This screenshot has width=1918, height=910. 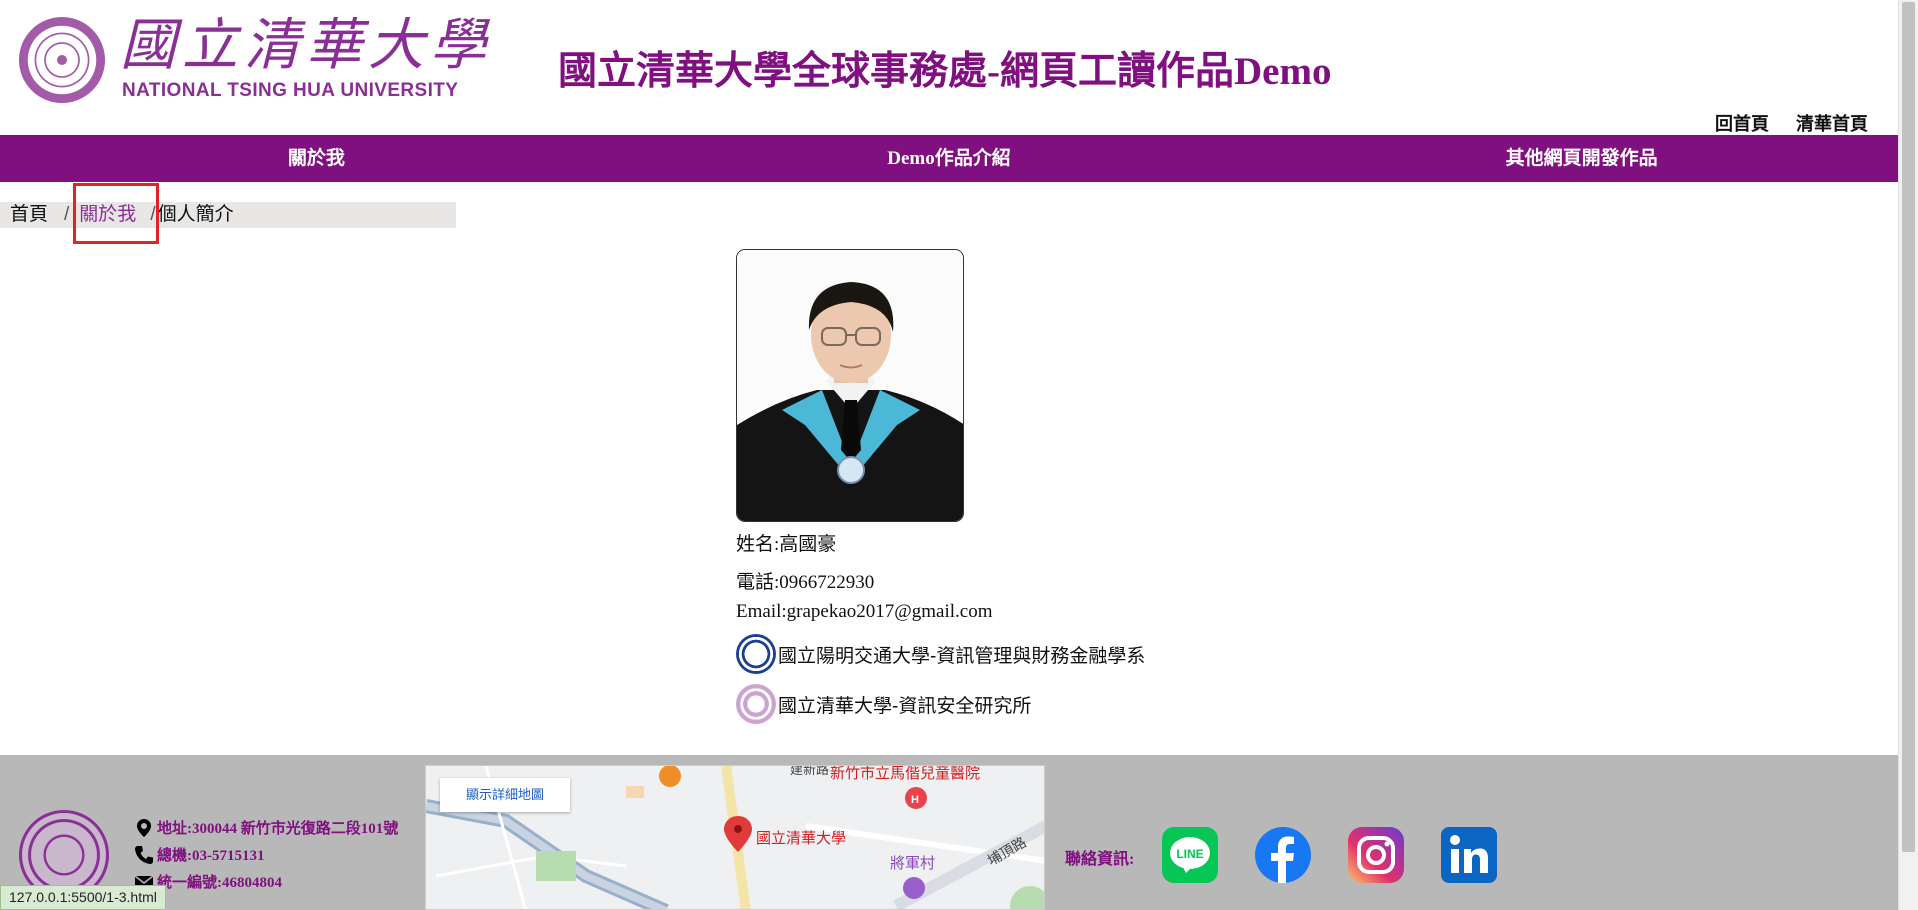 What do you see at coordinates (211, 856) in the screenshot?
I see `footer-phone-text: 總機:03-5715131` at bounding box center [211, 856].